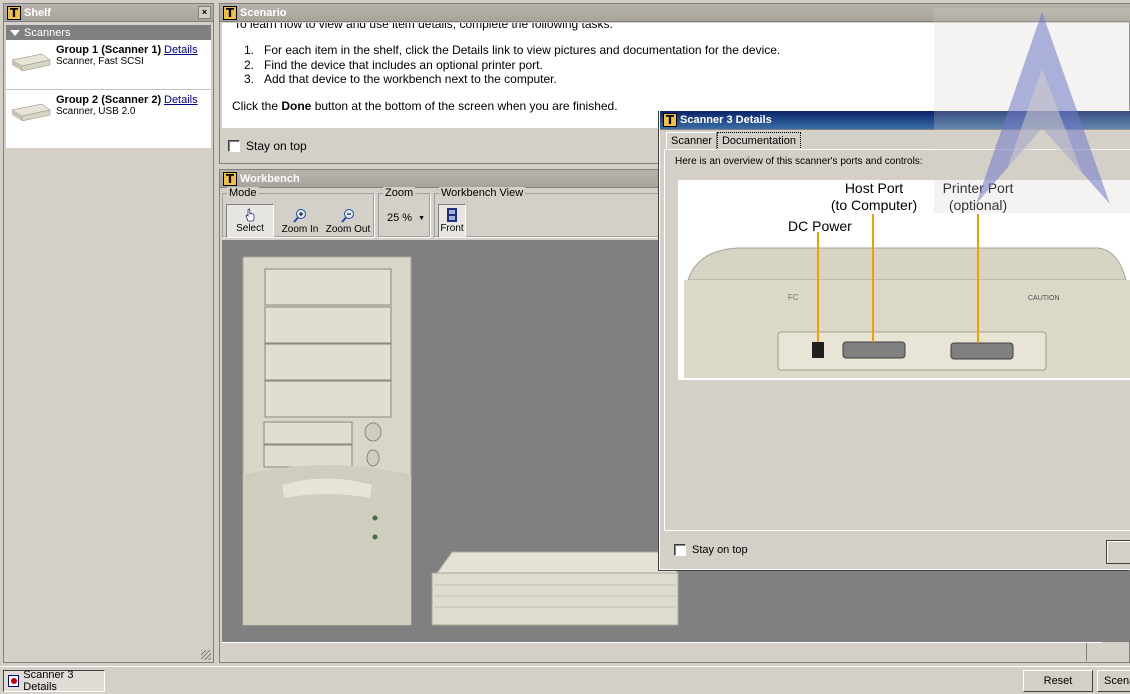 The height and width of the screenshot is (694, 1130). I want to click on details-stay-on-top-toggle: Stay on top, so click(711, 550).